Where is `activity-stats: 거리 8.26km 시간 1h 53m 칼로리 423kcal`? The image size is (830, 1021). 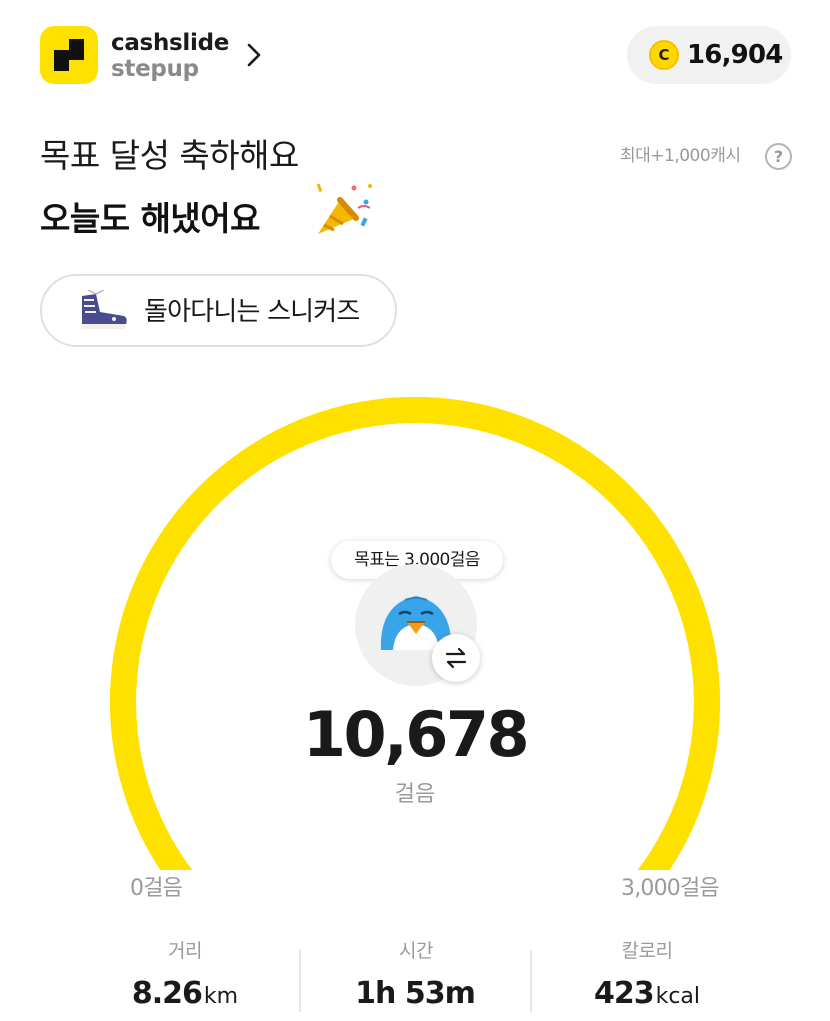
activity-stats: 거리 8.26km 시간 1h 53m 칼로리 423kcal is located at coordinates (415, 975).